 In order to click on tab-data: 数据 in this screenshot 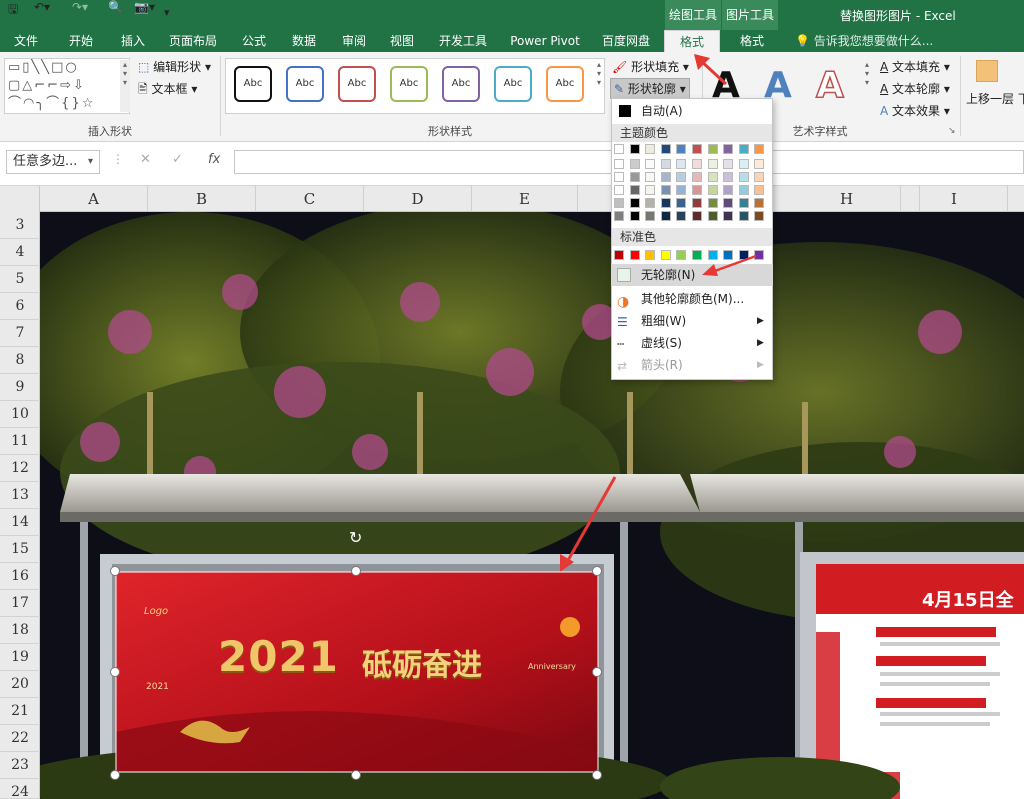, I will do `click(304, 41)`.